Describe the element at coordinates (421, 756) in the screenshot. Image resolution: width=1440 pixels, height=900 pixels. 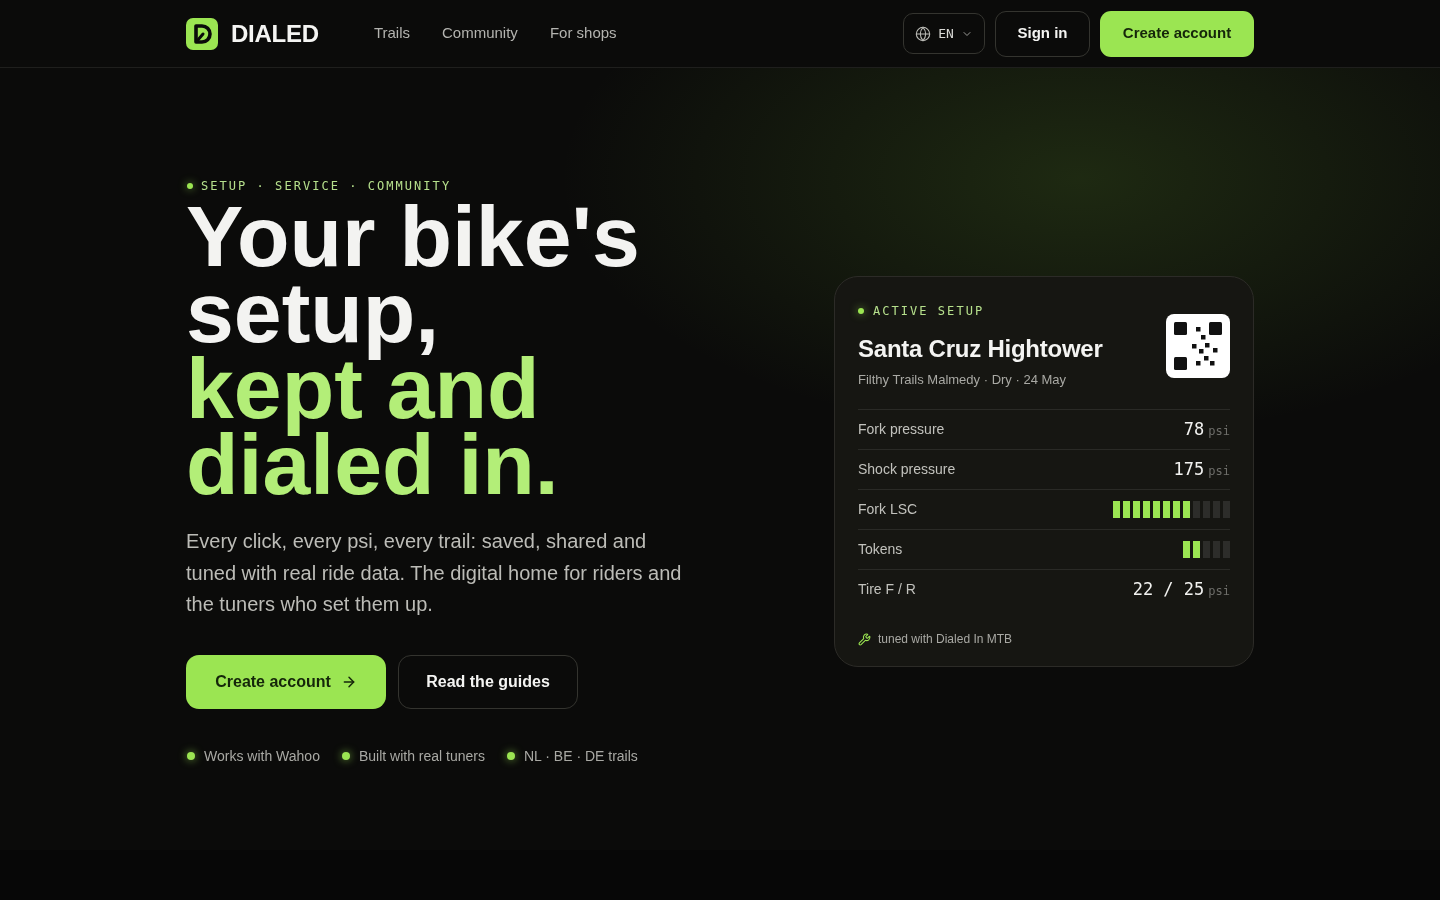
I see `highlight-text: Built with real tuners` at that location.